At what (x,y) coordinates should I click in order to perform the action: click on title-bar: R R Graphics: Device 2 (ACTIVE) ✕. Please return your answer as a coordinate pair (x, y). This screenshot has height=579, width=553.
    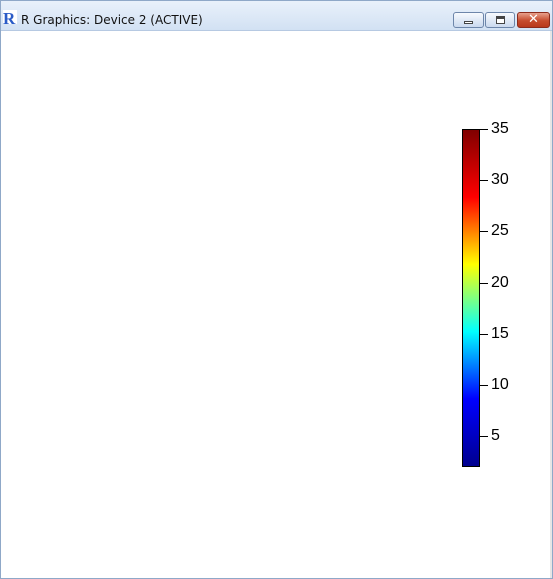
    Looking at the image, I should click on (276, 16).